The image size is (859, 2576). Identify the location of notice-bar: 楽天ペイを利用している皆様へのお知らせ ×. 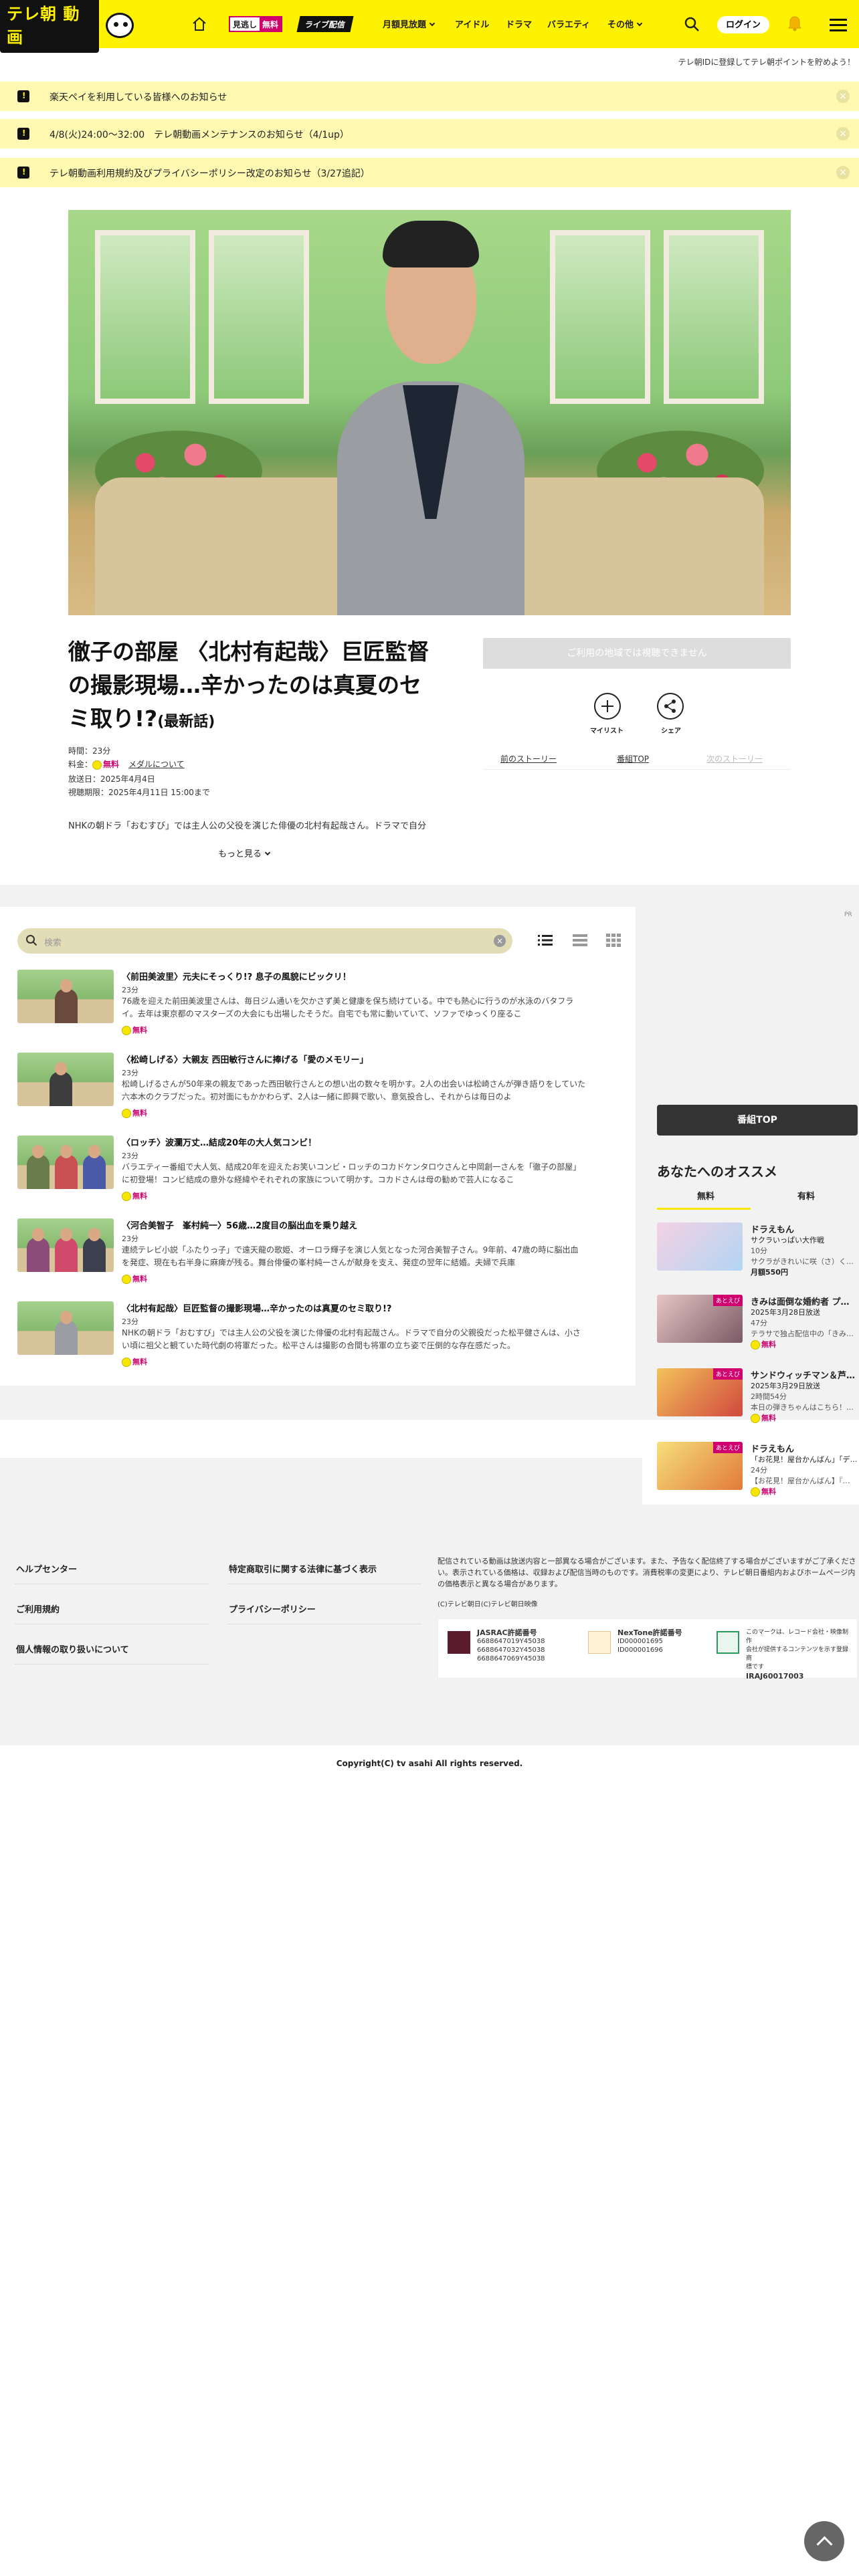
(429, 96).